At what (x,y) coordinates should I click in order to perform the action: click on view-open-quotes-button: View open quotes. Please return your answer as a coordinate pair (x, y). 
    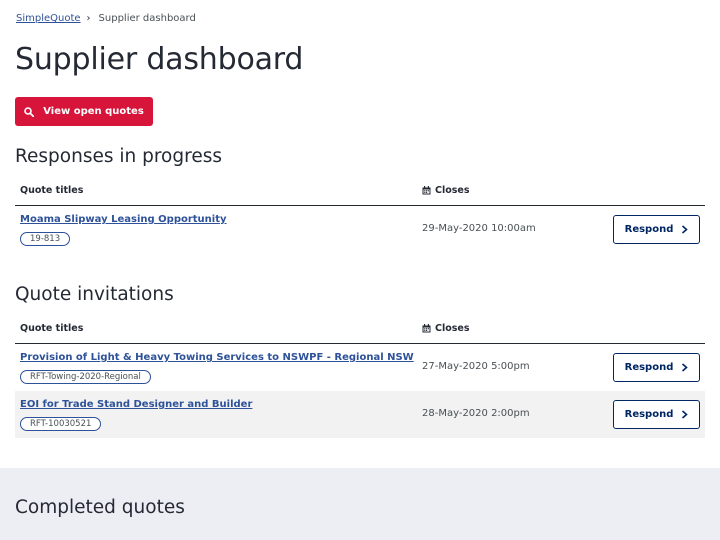
    Looking at the image, I should click on (84, 111).